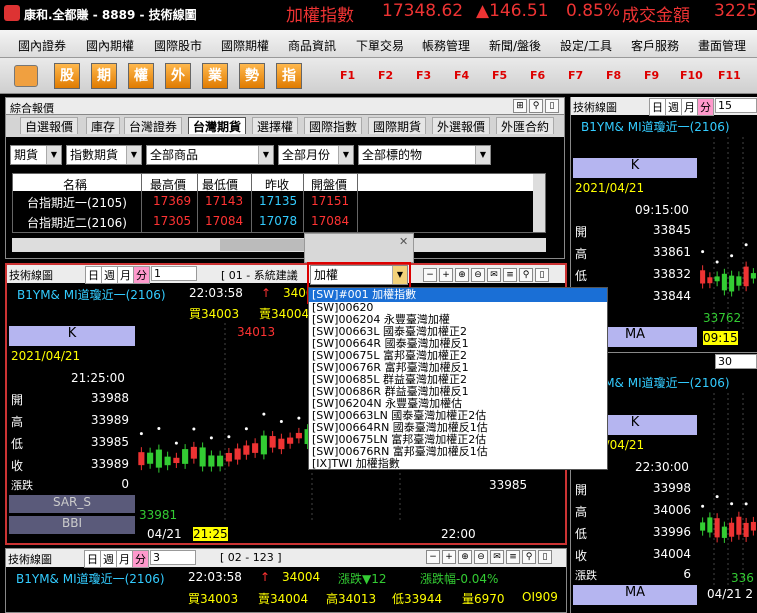 The height and width of the screenshot is (613, 757). What do you see at coordinates (210, 534) in the screenshot?
I see `chart1-x-cursor: 21:25` at bounding box center [210, 534].